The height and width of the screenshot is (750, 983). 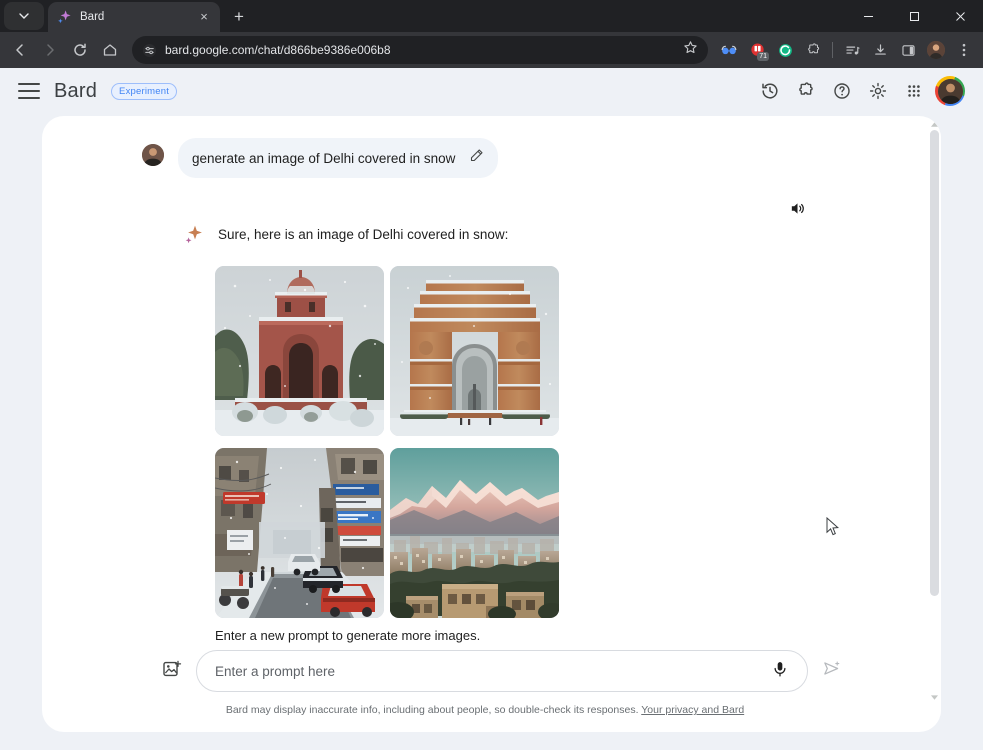 What do you see at coordinates (420, 50) in the screenshot?
I see `address-bar: bard.google.com/chat/d866be9386e006b8` at bounding box center [420, 50].